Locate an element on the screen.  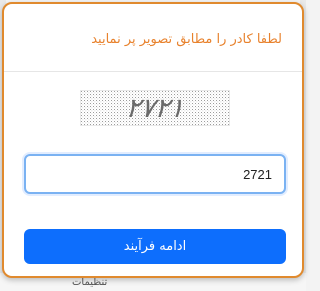
captcha-image: ۲۷۲۱ is located at coordinates (155, 108).